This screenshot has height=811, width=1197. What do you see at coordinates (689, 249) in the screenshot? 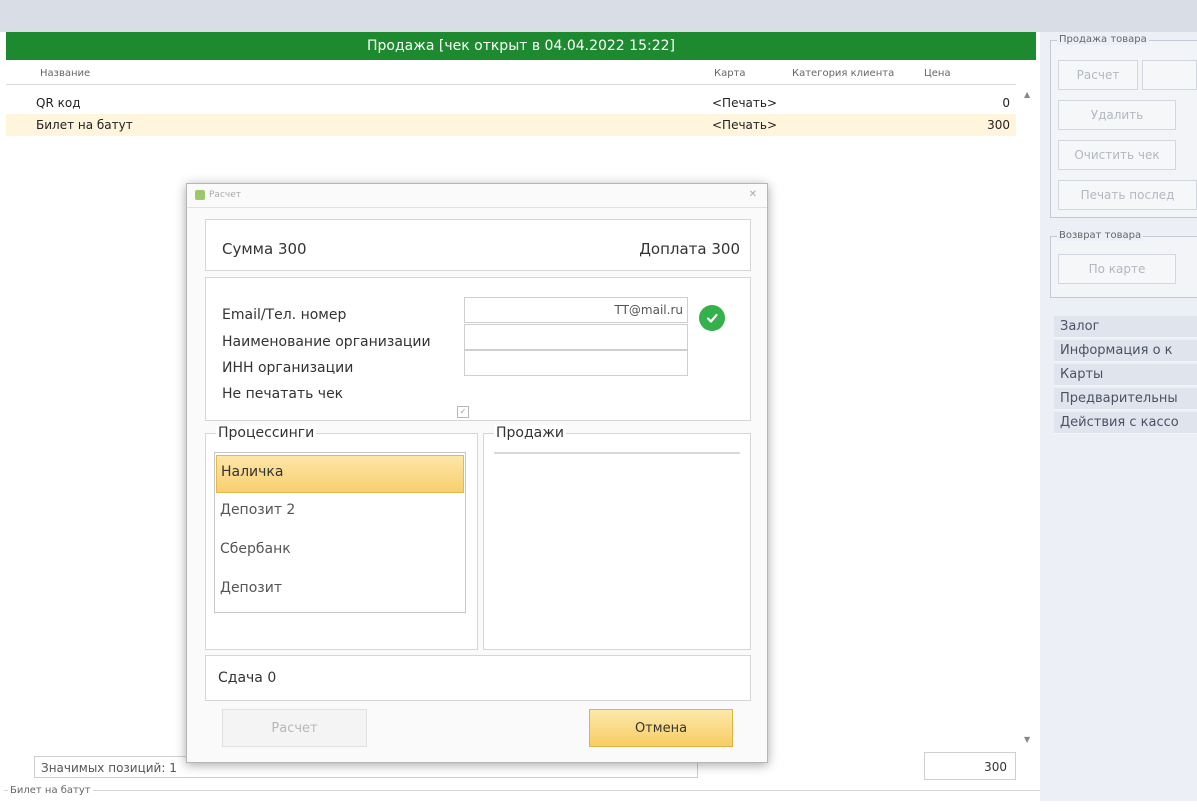
I see `extra-payment-text: Доплата 300` at bounding box center [689, 249].